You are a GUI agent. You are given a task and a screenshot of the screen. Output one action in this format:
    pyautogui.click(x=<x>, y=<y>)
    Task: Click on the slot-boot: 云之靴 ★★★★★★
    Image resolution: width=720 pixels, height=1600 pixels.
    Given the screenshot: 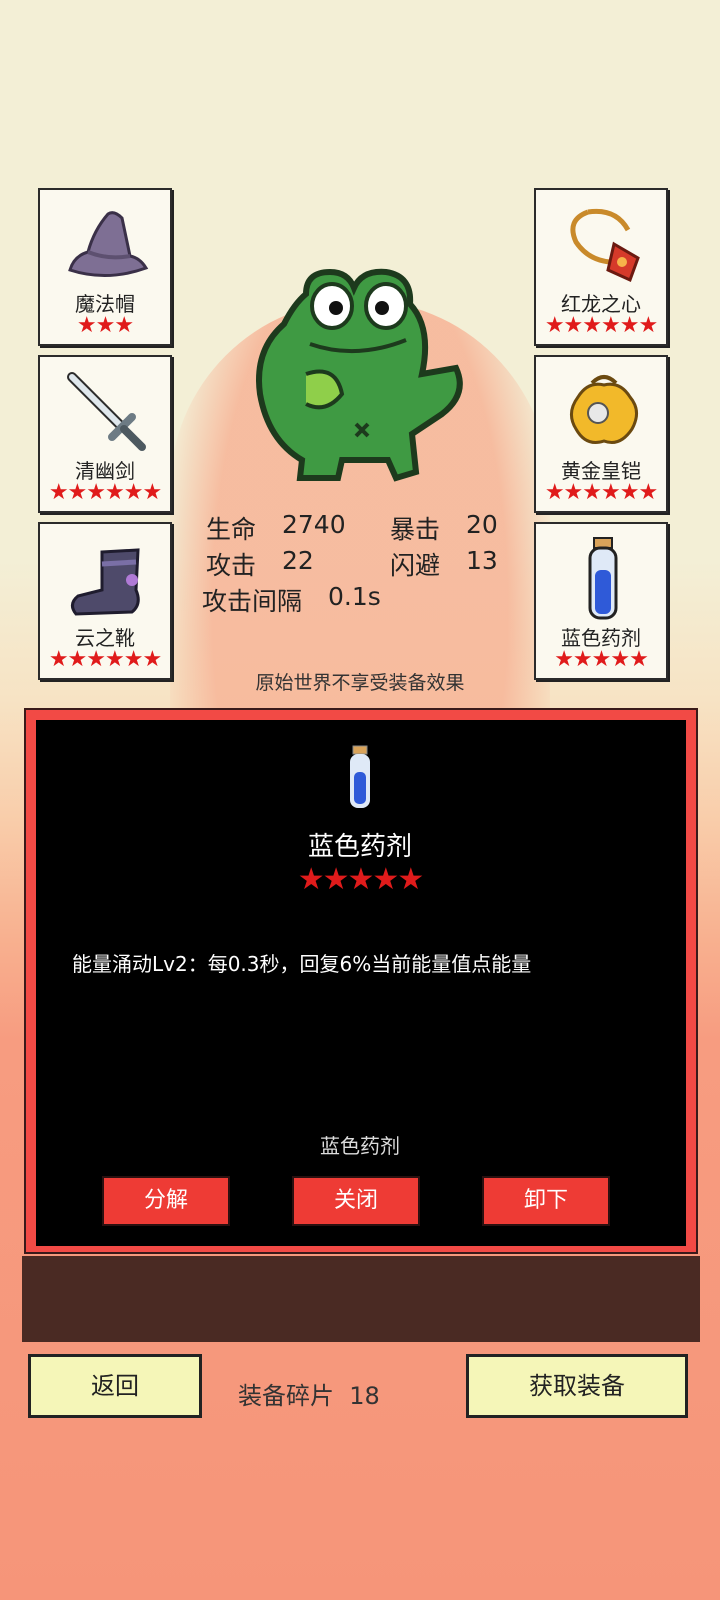 What is the action you would take?
    pyautogui.click(x=105, y=601)
    